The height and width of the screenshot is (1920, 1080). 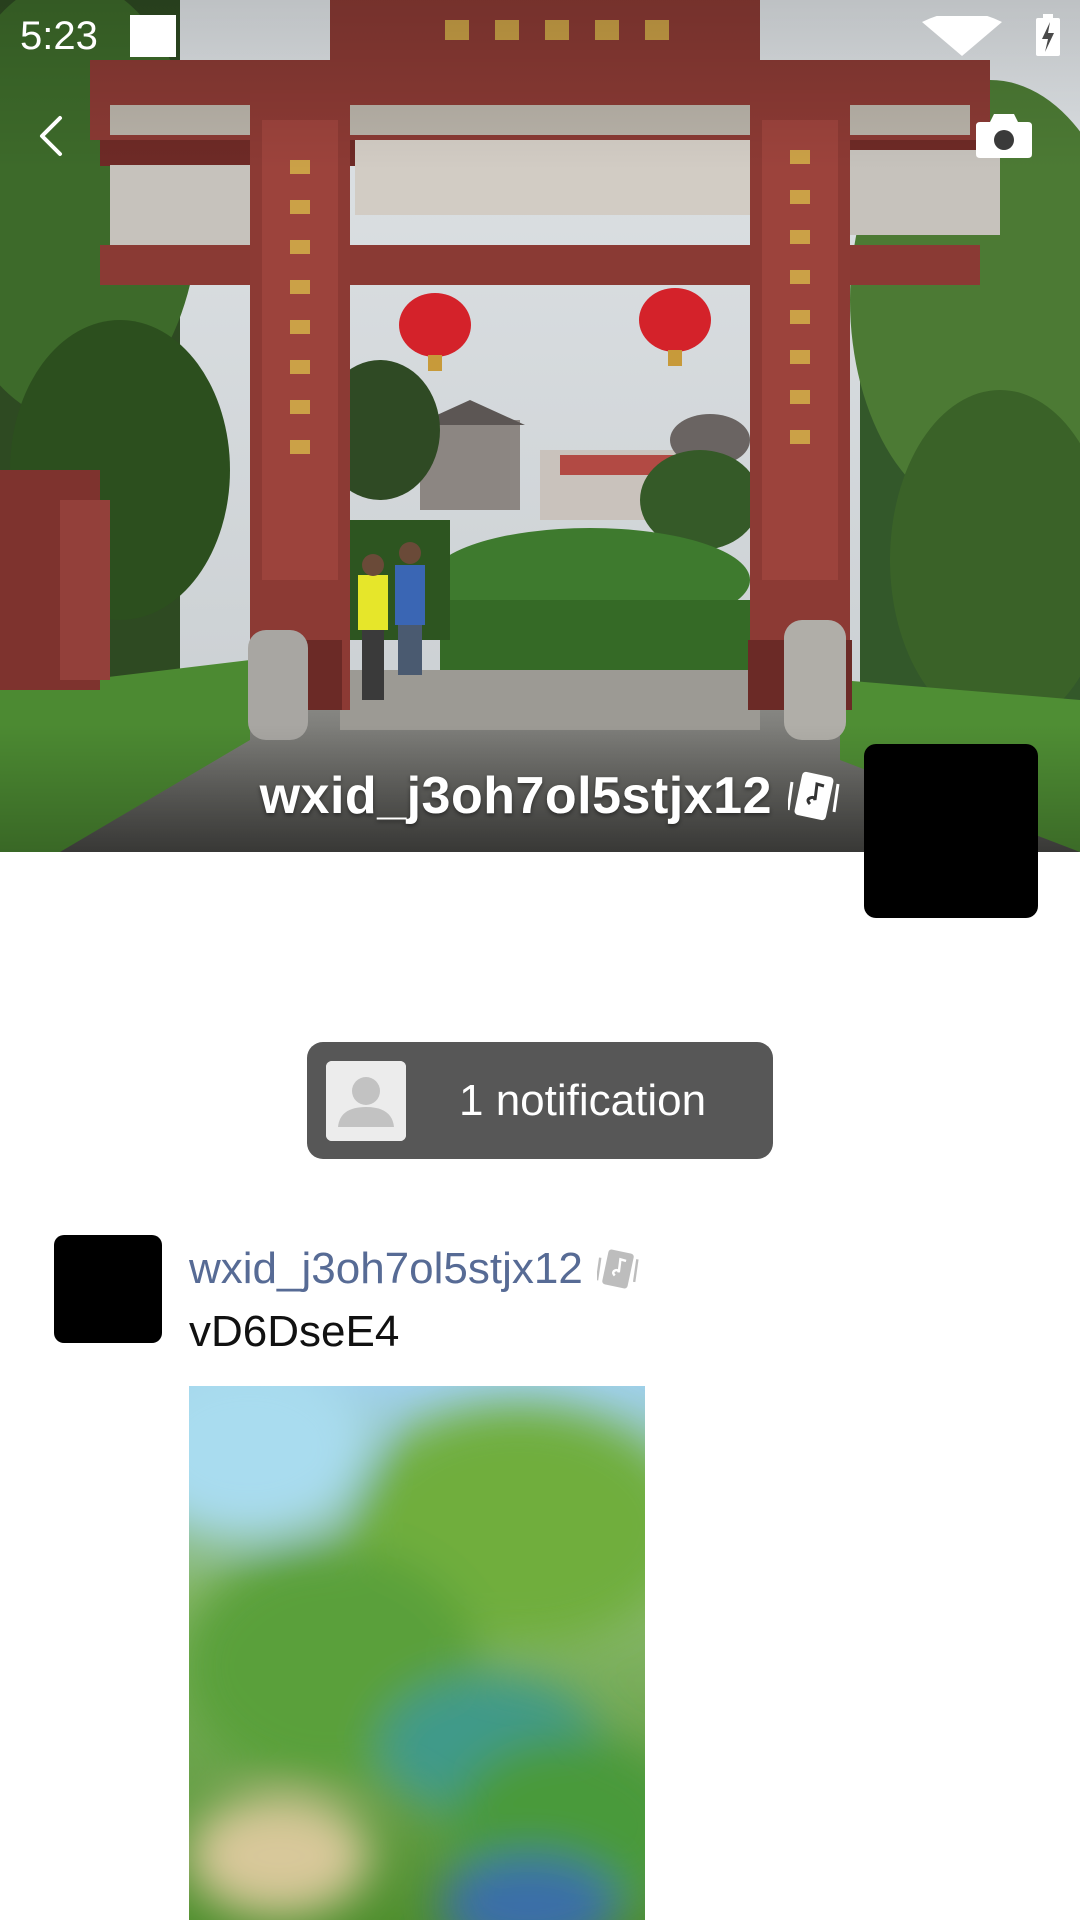 I want to click on cover-name-row: wxid_j3oh7ol5stjx12, so click(x=420, y=796).